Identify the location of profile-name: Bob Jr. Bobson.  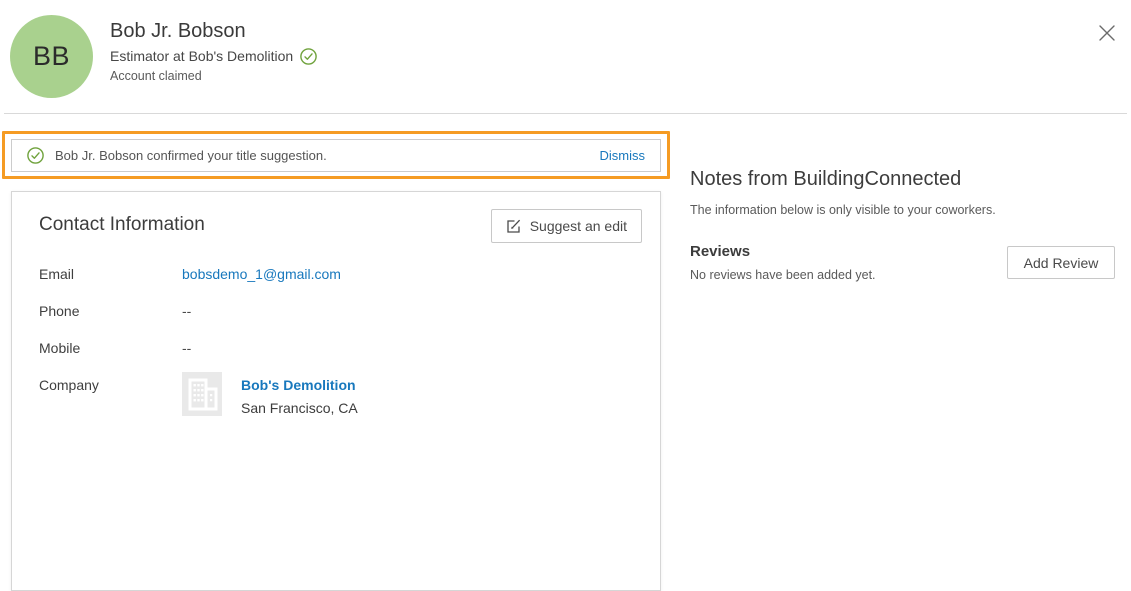
(178, 31).